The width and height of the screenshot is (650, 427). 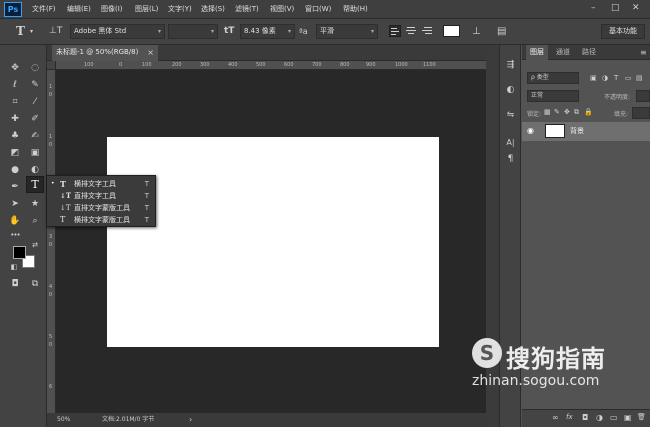 What do you see at coordinates (15, 204) in the screenshot?
I see `path-select-tool-icon: ➤` at bounding box center [15, 204].